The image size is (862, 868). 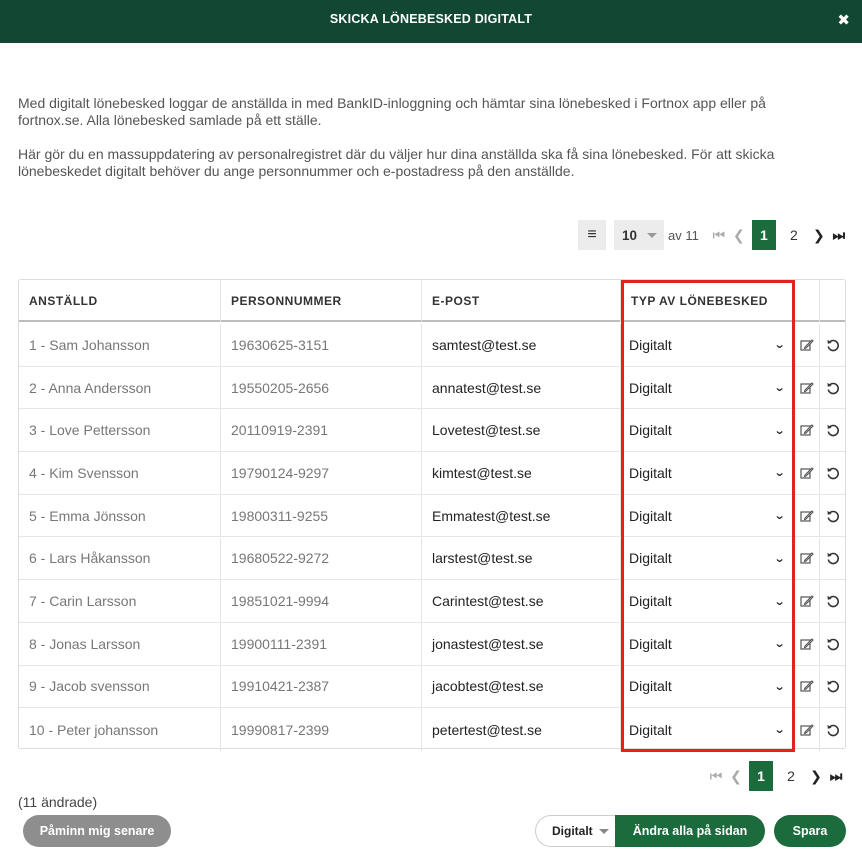 I want to click on list-menu-icon: ≡, so click(x=592, y=235).